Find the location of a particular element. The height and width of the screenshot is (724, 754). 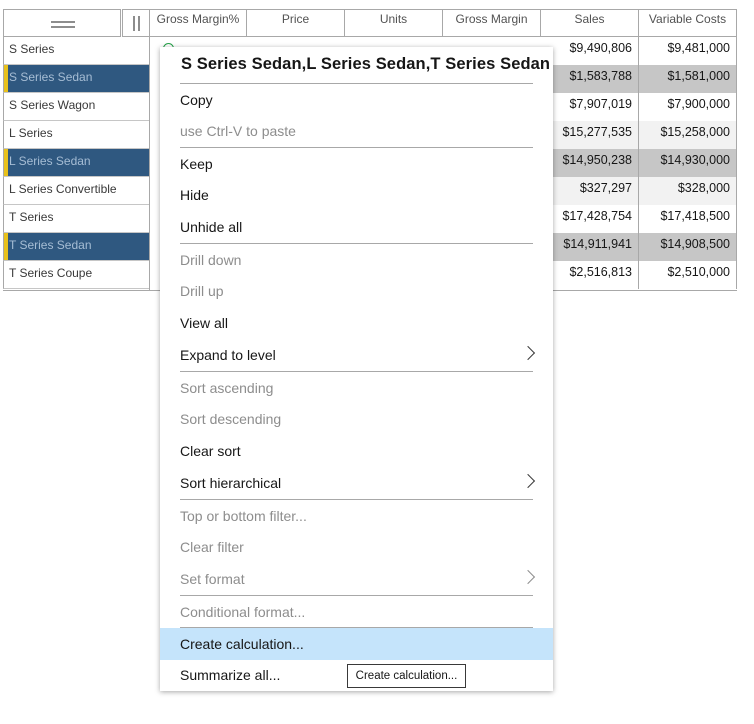

menu-item-label: Unhide all is located at coordinates (211, 227).